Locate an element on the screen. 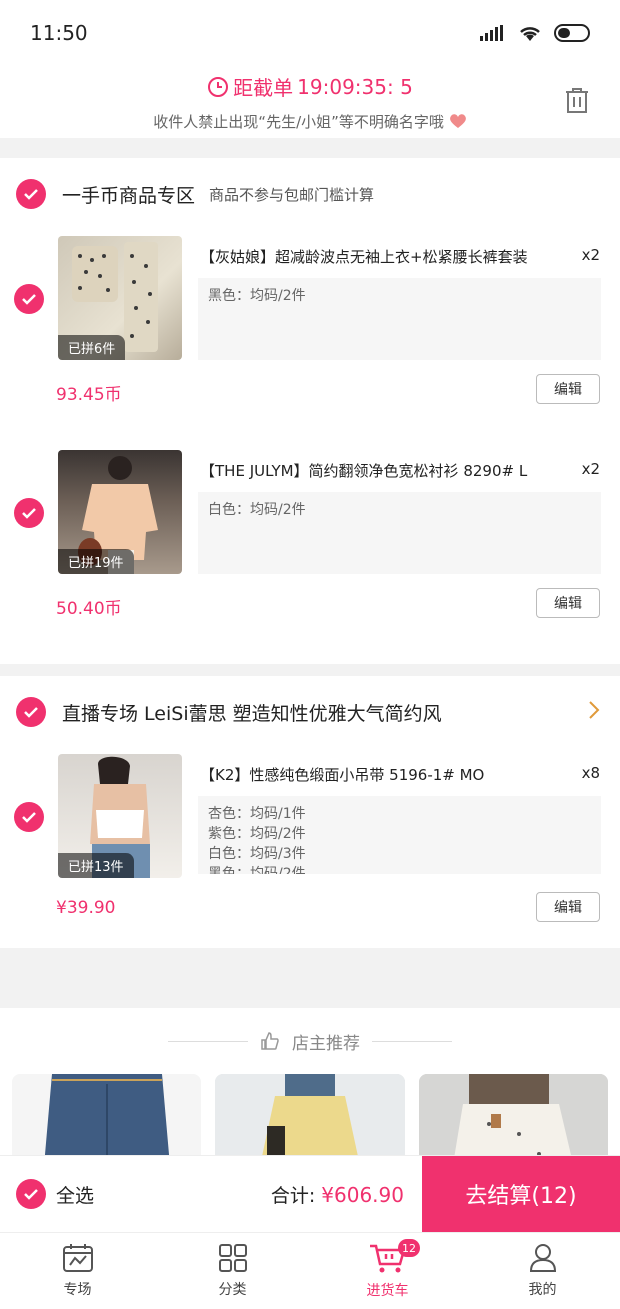  cart-header: 距截单 19:09:35: 5 收件人禁止出现“先生/小姐”等不明确名字哦 is located at coordinates (310, 102).